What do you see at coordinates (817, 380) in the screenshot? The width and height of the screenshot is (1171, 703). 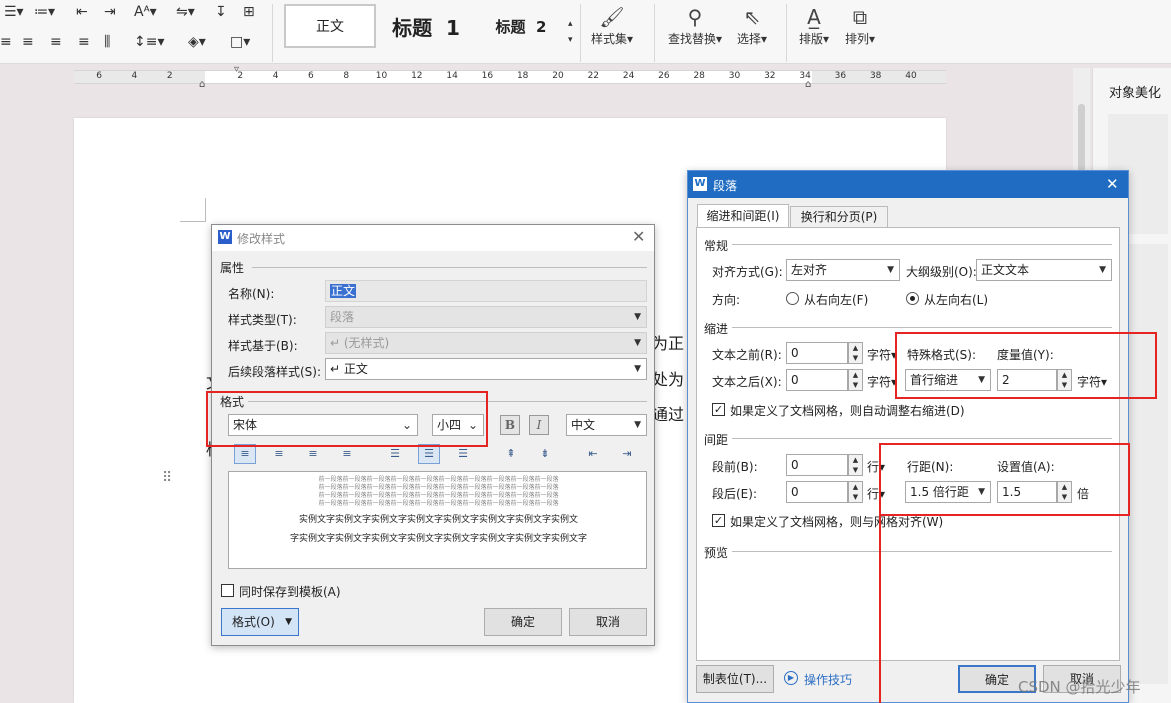 I see `indent-after-input: 0` at bounding box center [817, 380].